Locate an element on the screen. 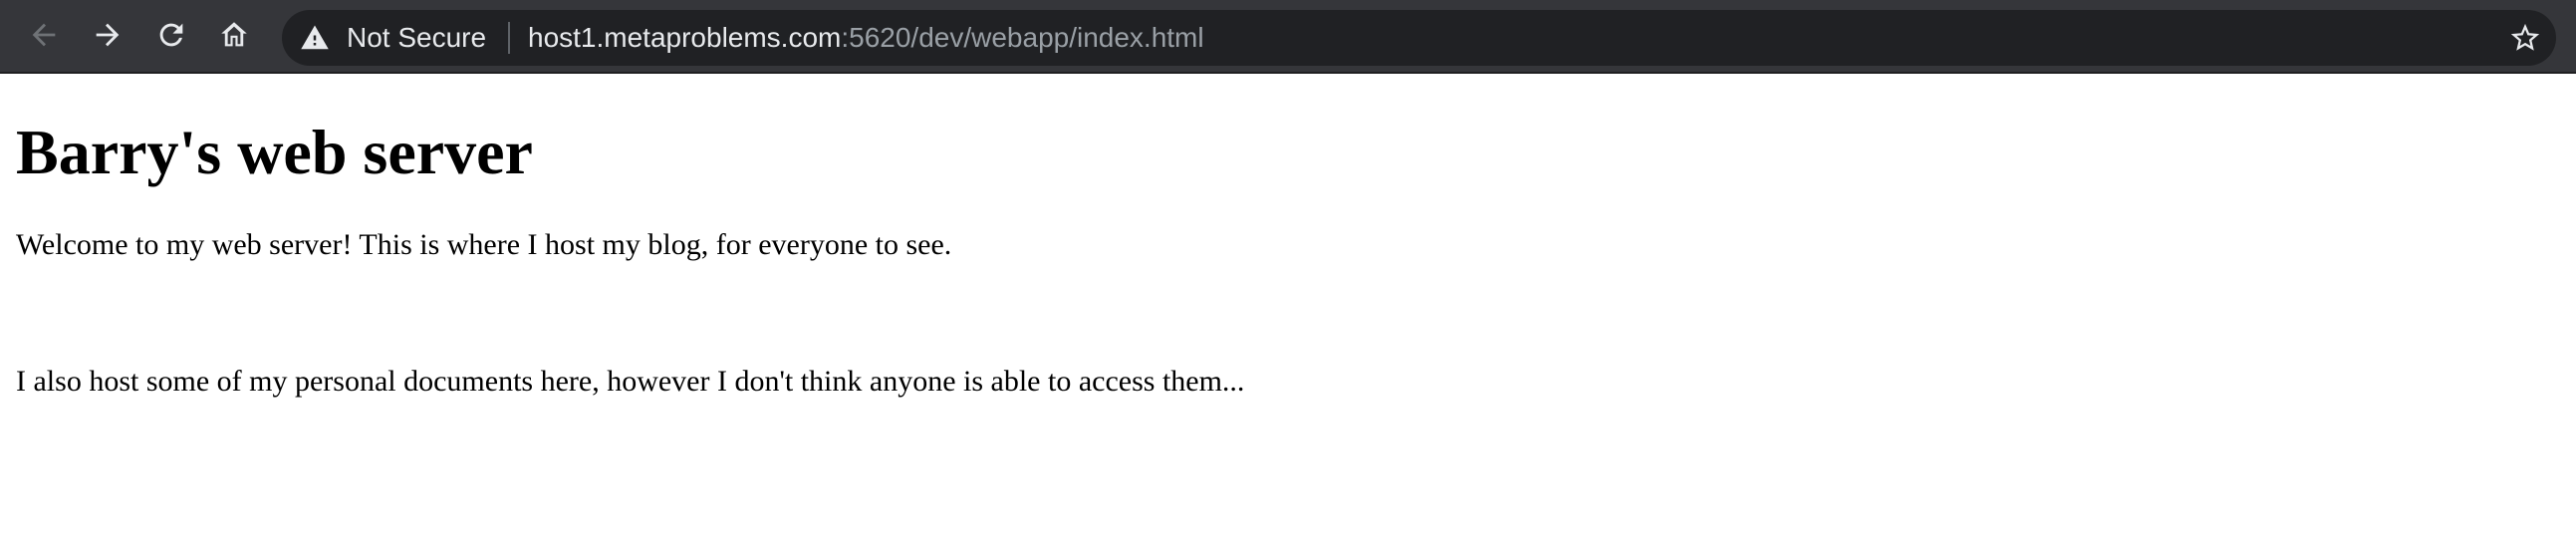 This screenshot has height=558, width=2576. back-button is located at coordinates (44, 35).